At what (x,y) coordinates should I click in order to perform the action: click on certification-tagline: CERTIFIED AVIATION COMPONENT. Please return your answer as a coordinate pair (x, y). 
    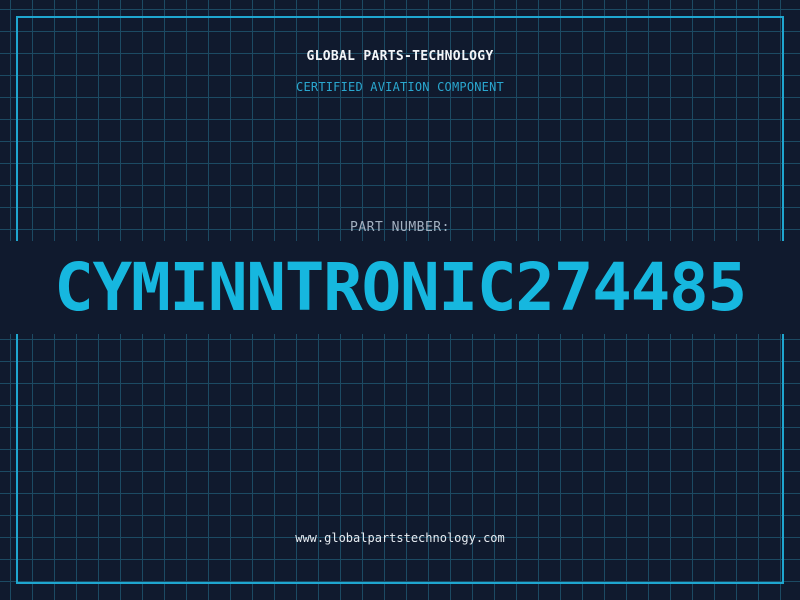
    Looking at the image, I should click on (400, 87).